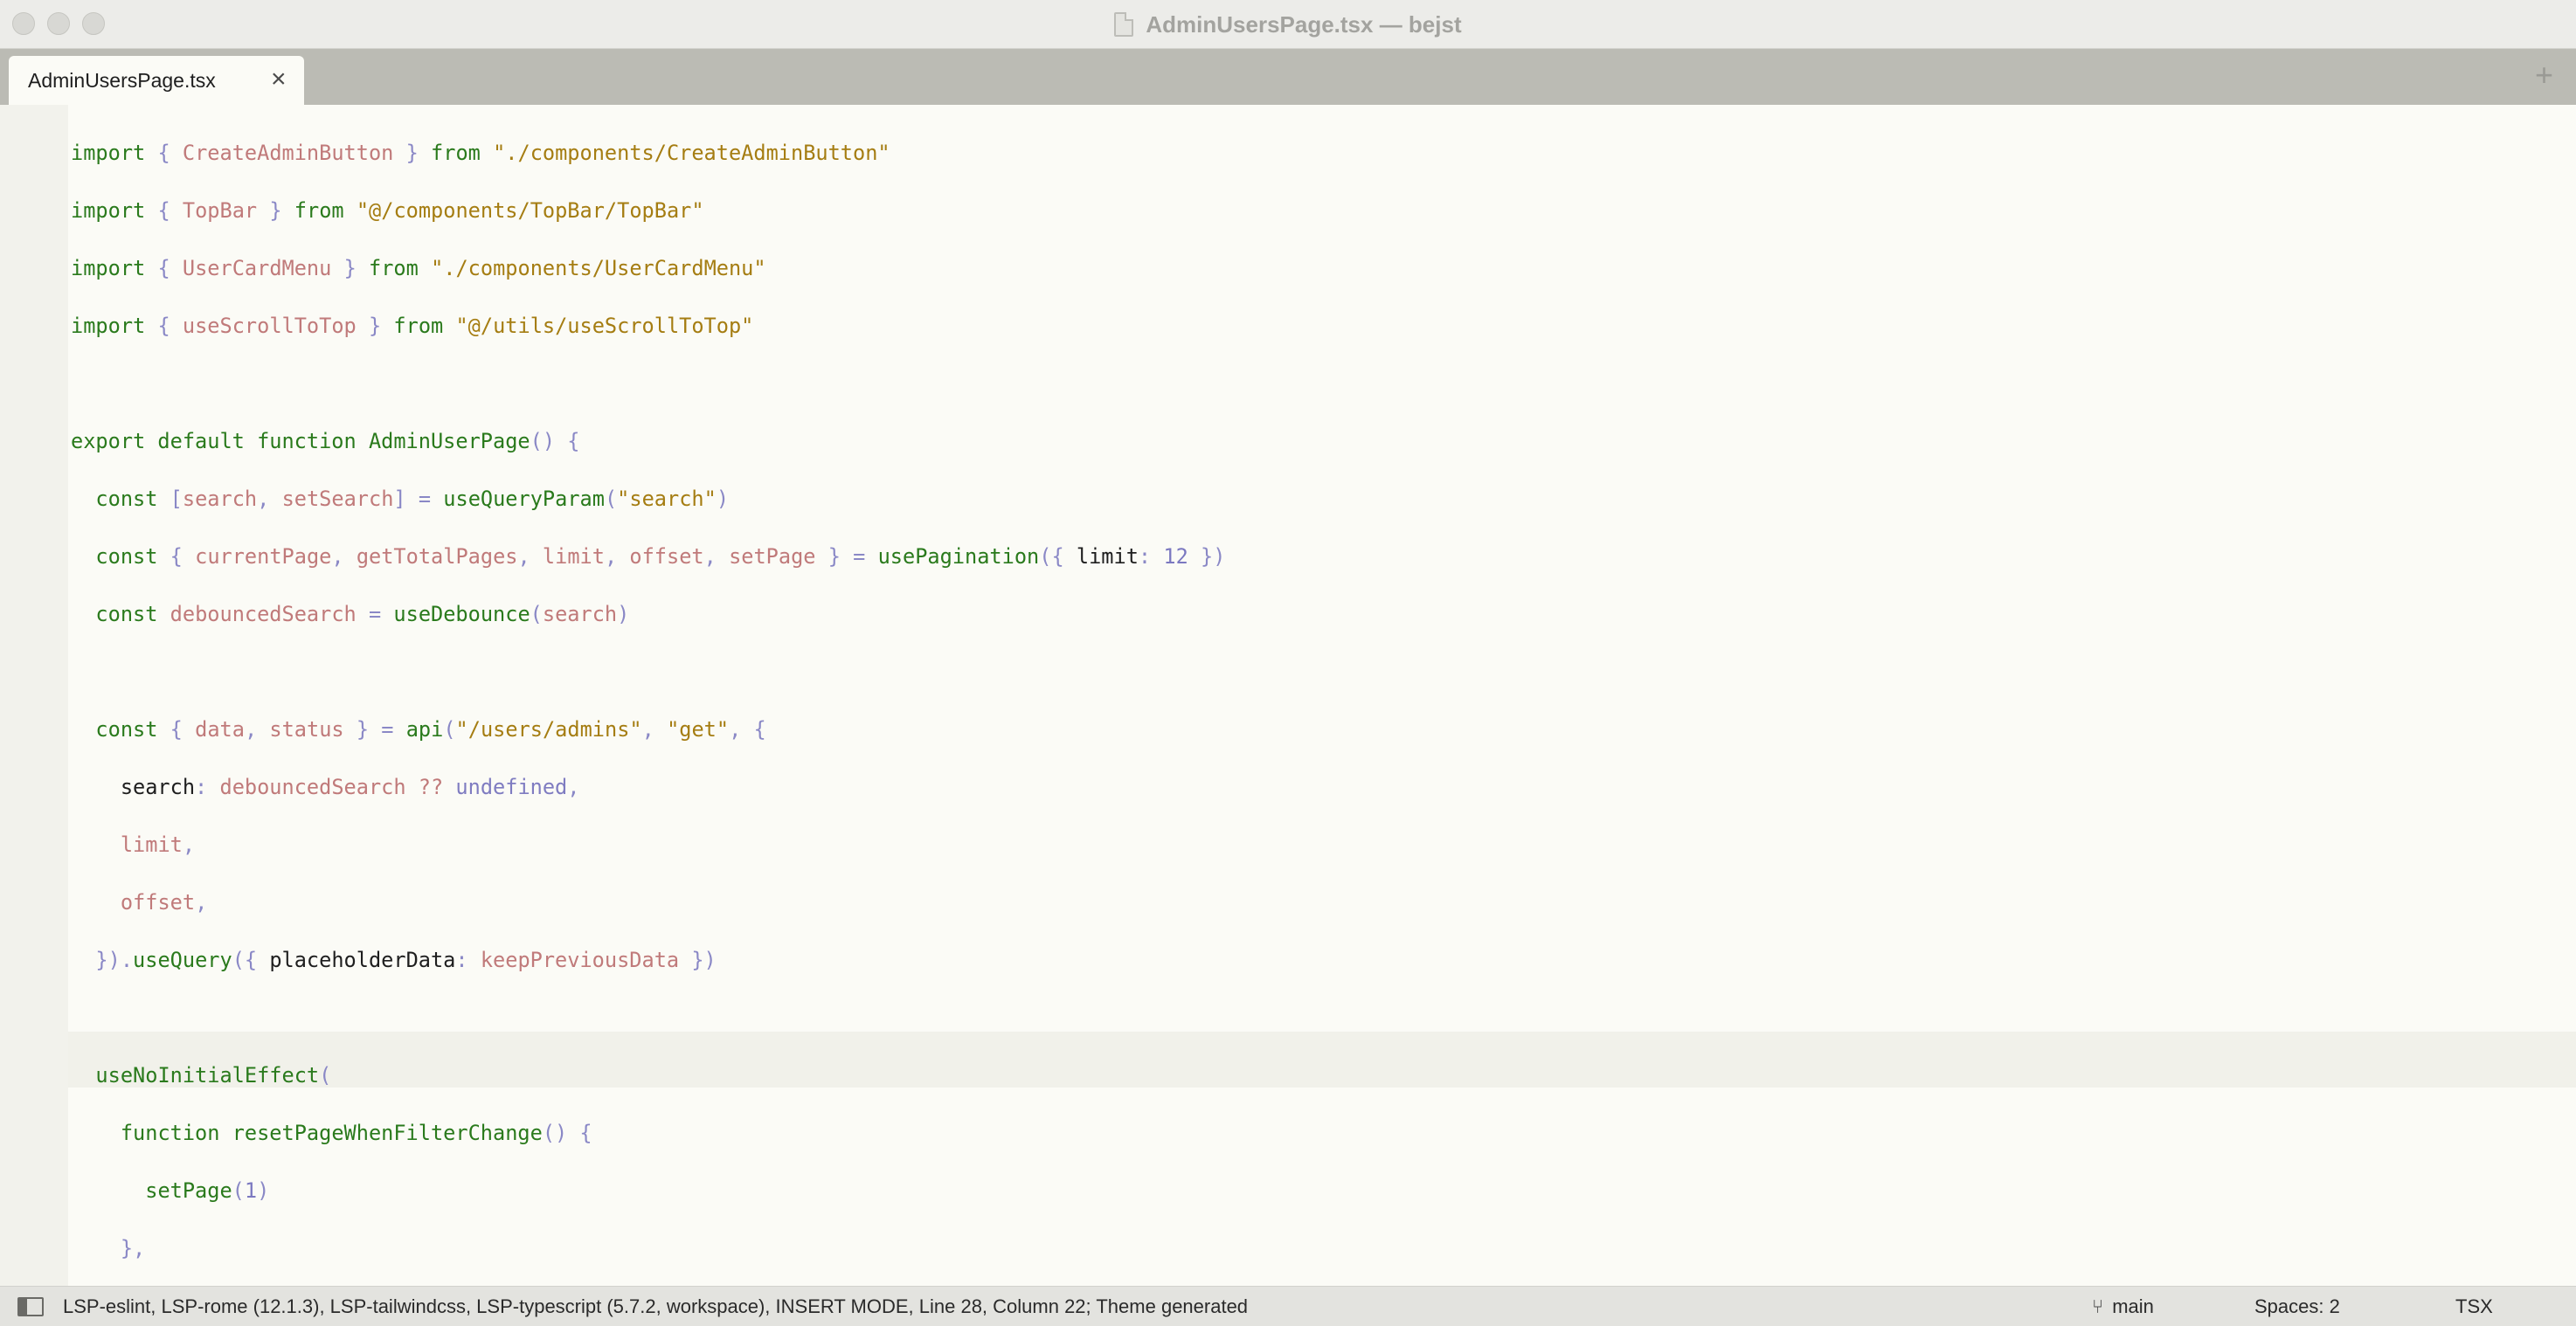 This screenshot has width=2576, height=1326. What do you see at coordinates (555, 441) in the screenshot?
I see `code-token: () {` at bounding box center [555, 441].